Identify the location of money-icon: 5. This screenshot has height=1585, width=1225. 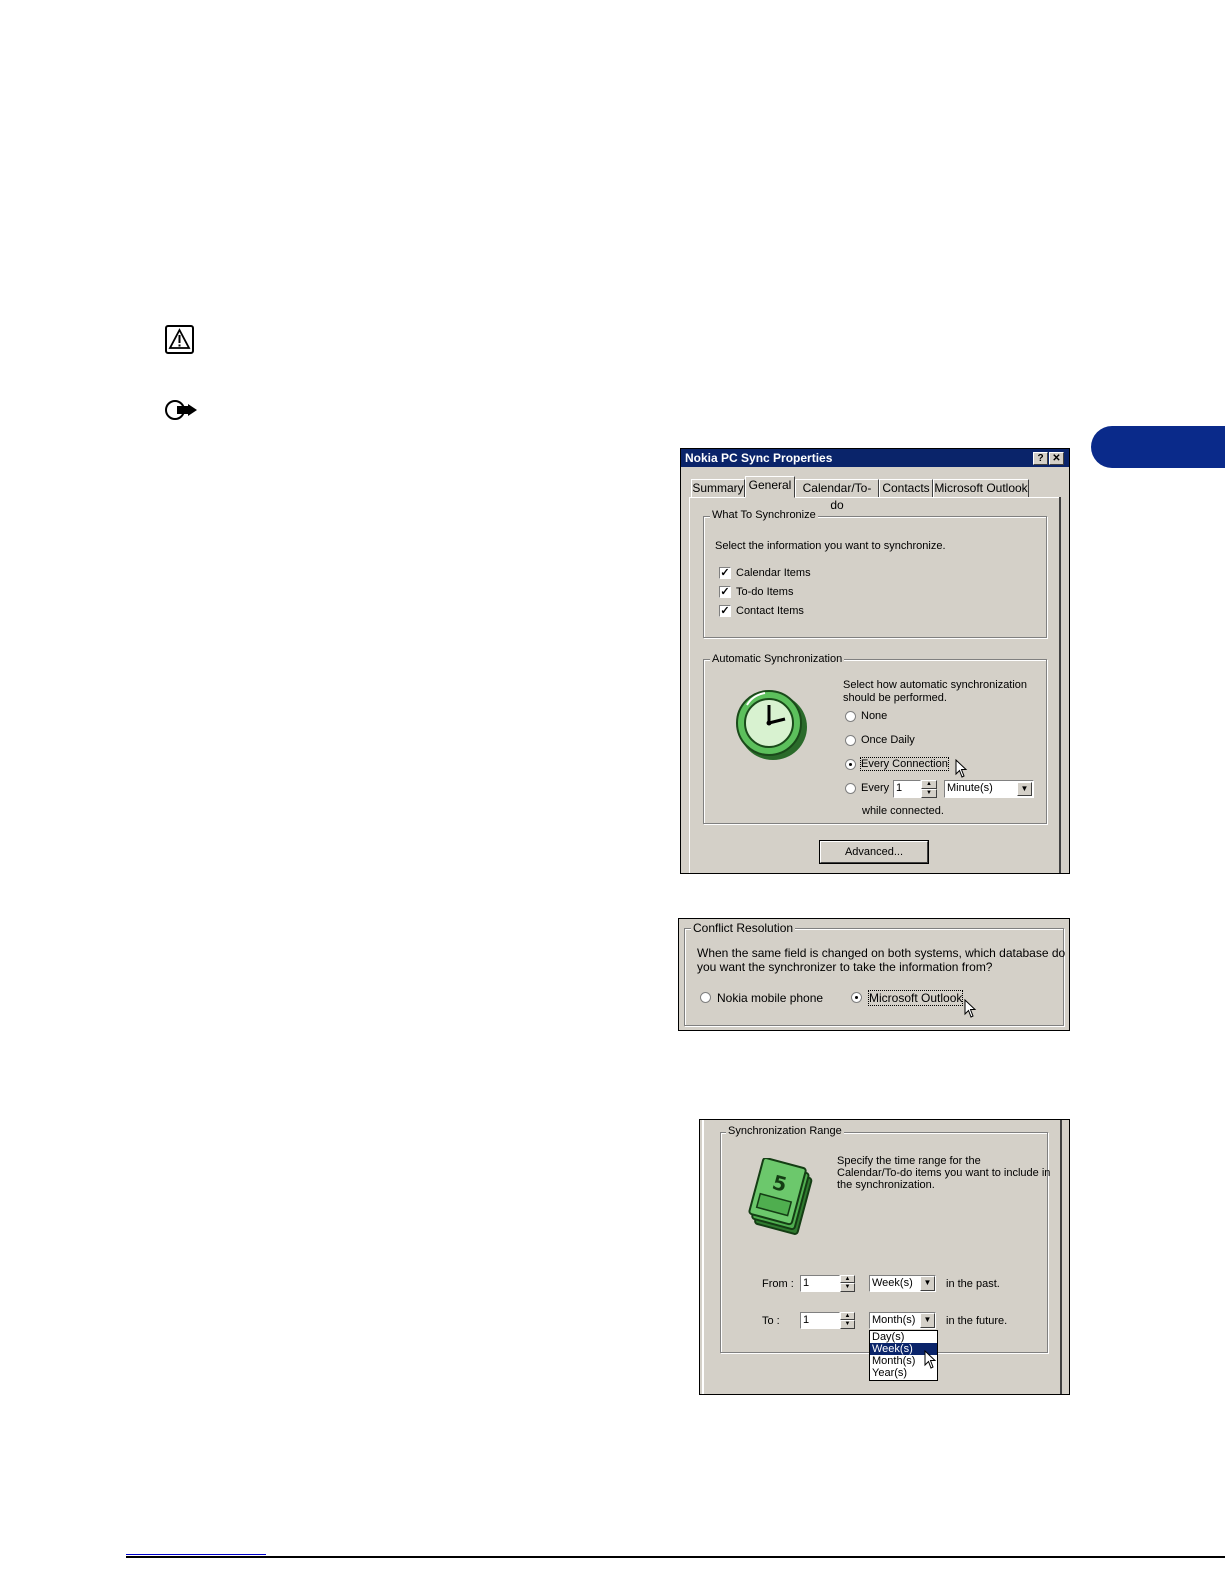
(784, 1196).